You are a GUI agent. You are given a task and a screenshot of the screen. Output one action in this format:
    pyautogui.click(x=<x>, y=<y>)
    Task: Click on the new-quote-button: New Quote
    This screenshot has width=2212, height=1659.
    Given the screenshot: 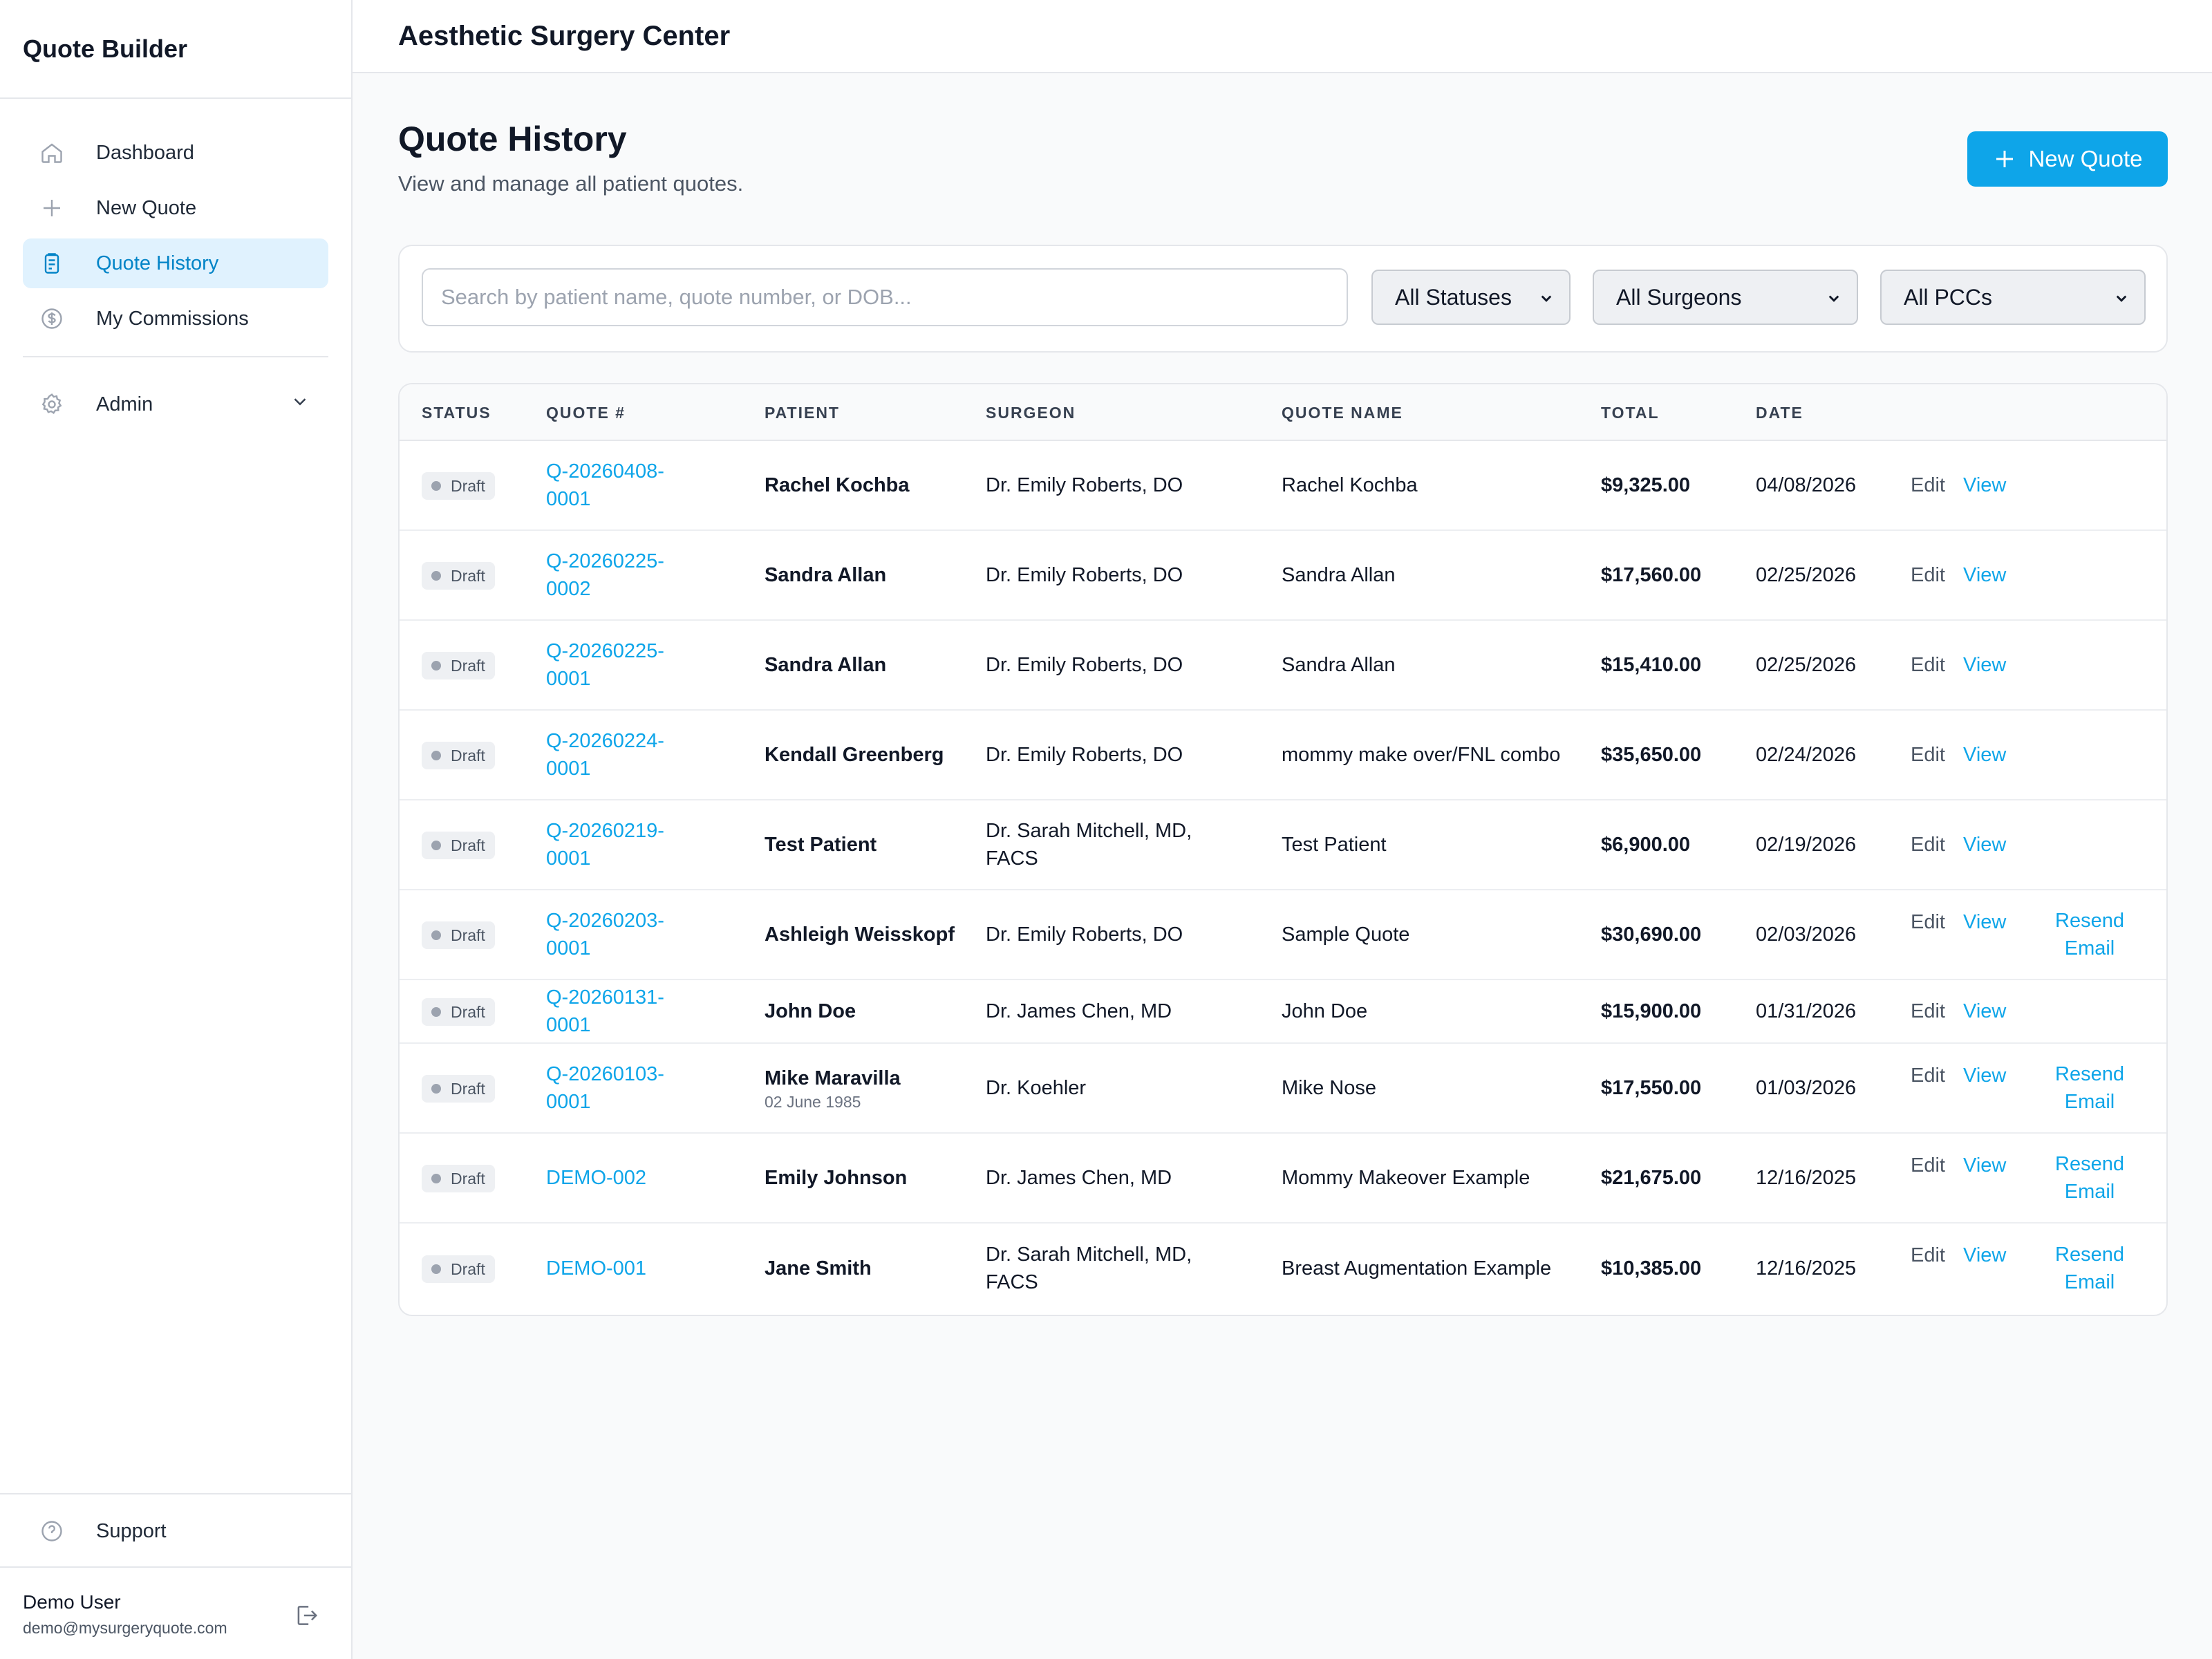 What is the action you would take?
    pyautogui.click(x=2067, y=159)
    